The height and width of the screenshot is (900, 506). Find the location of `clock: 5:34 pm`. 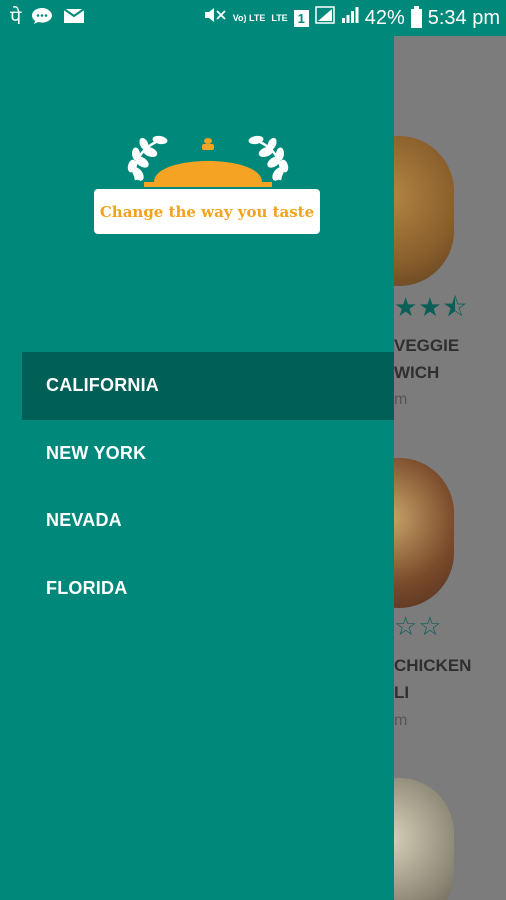

clock: 5:34 pm is located at coordinates (463, 17).